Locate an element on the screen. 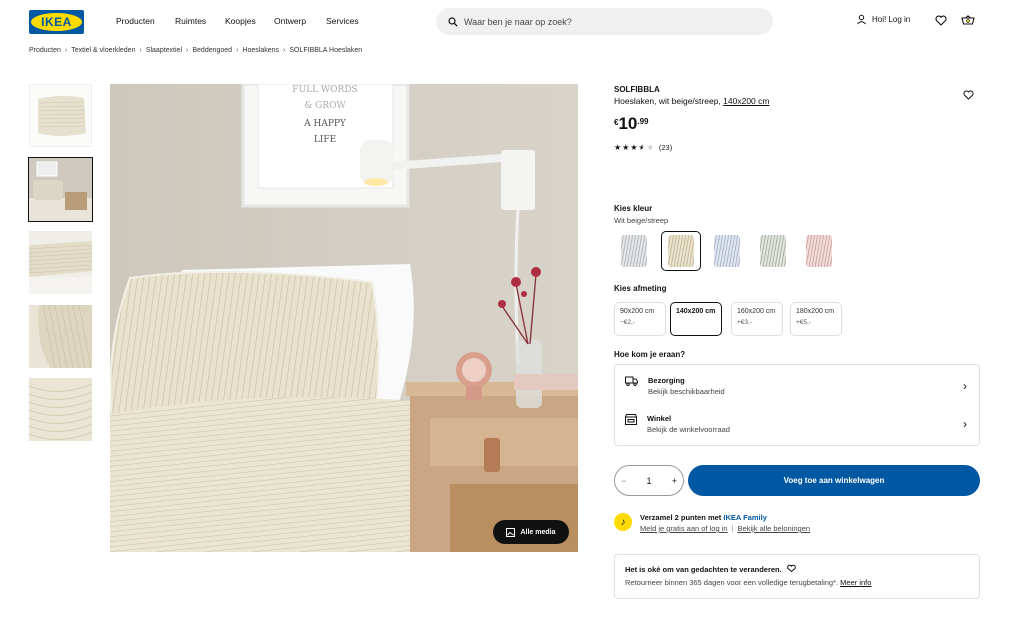  review-count: (23) is located at coordinates (665, 147).